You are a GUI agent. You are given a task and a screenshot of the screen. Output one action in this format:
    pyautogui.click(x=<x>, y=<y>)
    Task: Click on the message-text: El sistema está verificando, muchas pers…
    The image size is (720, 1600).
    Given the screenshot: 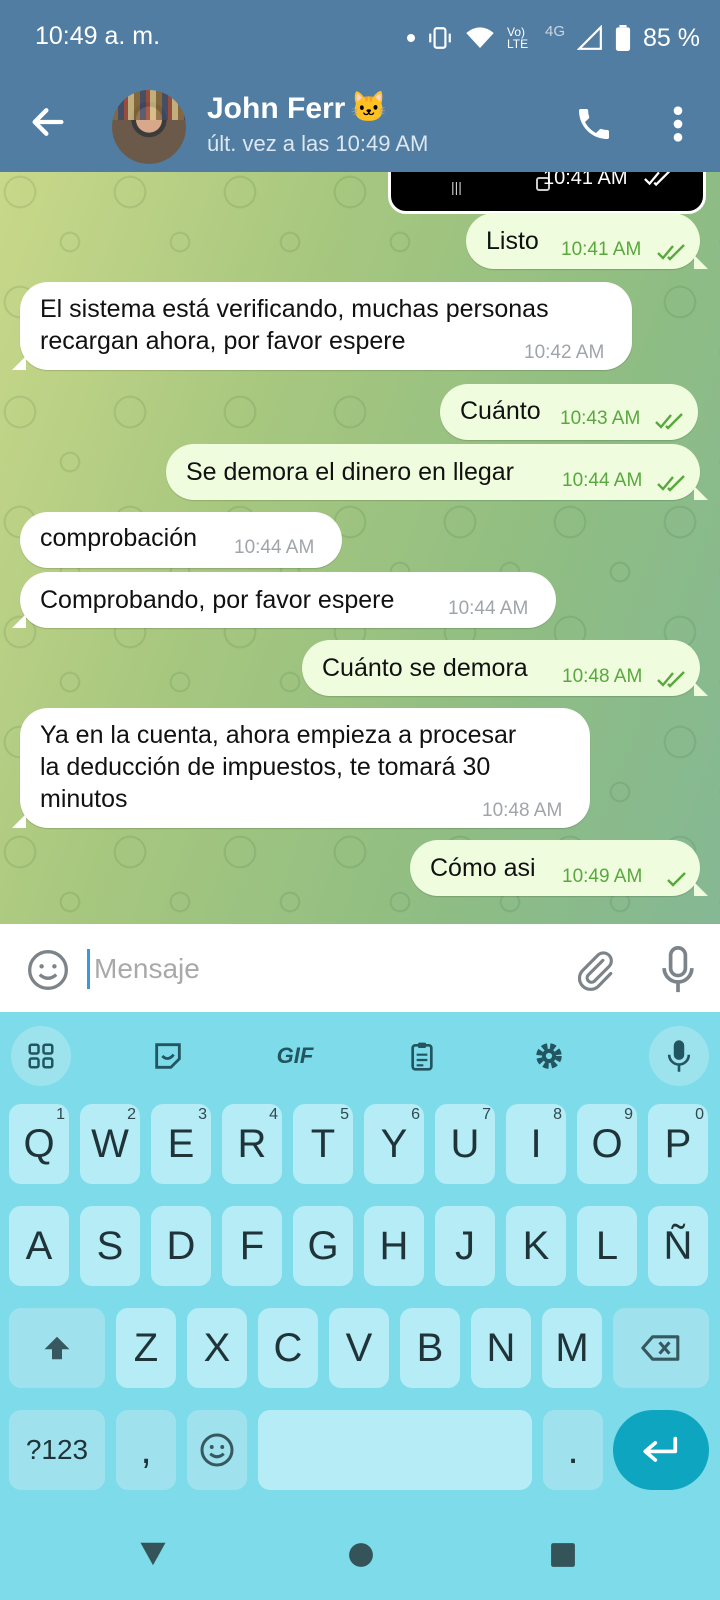 What is the action you would take?
    pyautogui.click(x=294, y=309)
    